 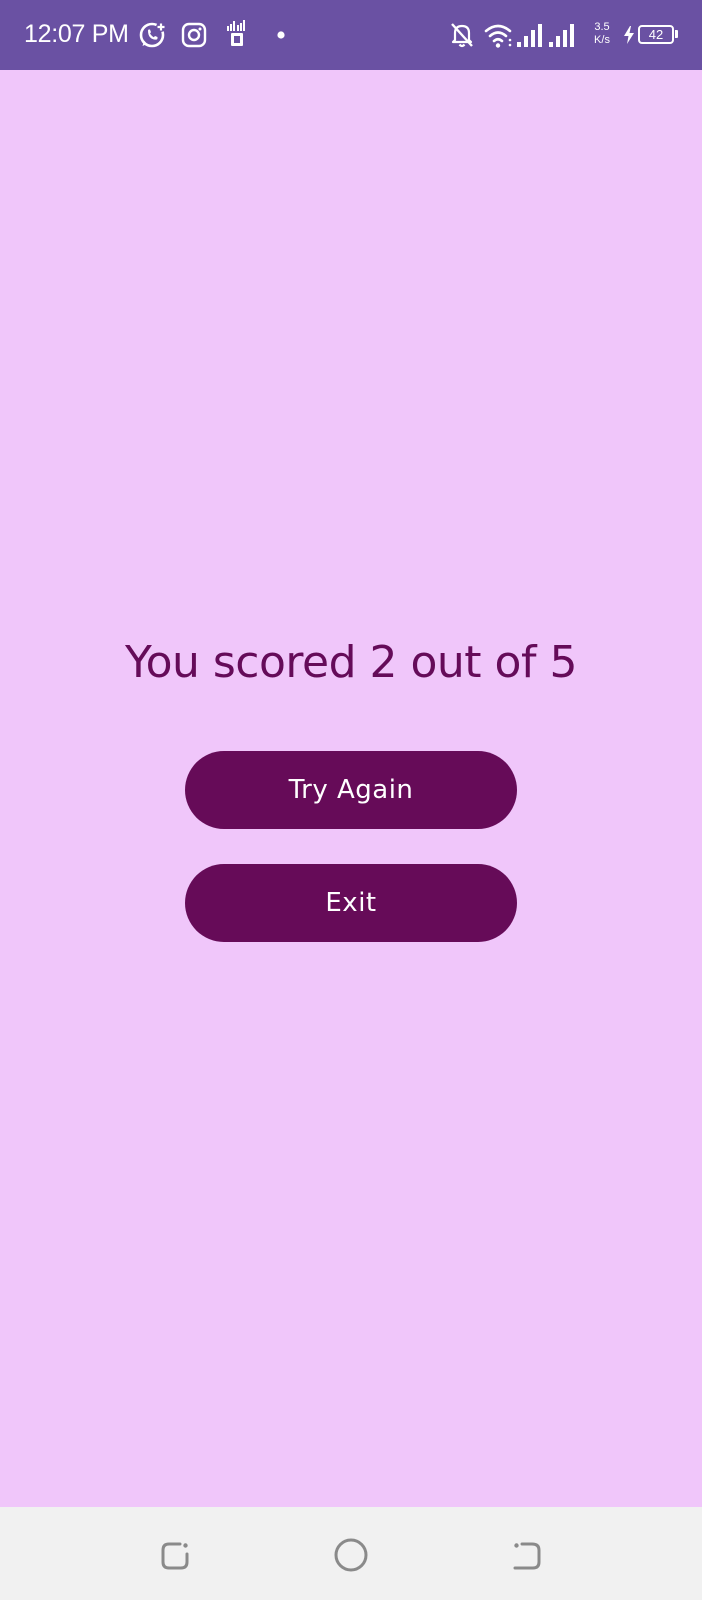 I want to click on battery-nub, so click(x=676, y=34).